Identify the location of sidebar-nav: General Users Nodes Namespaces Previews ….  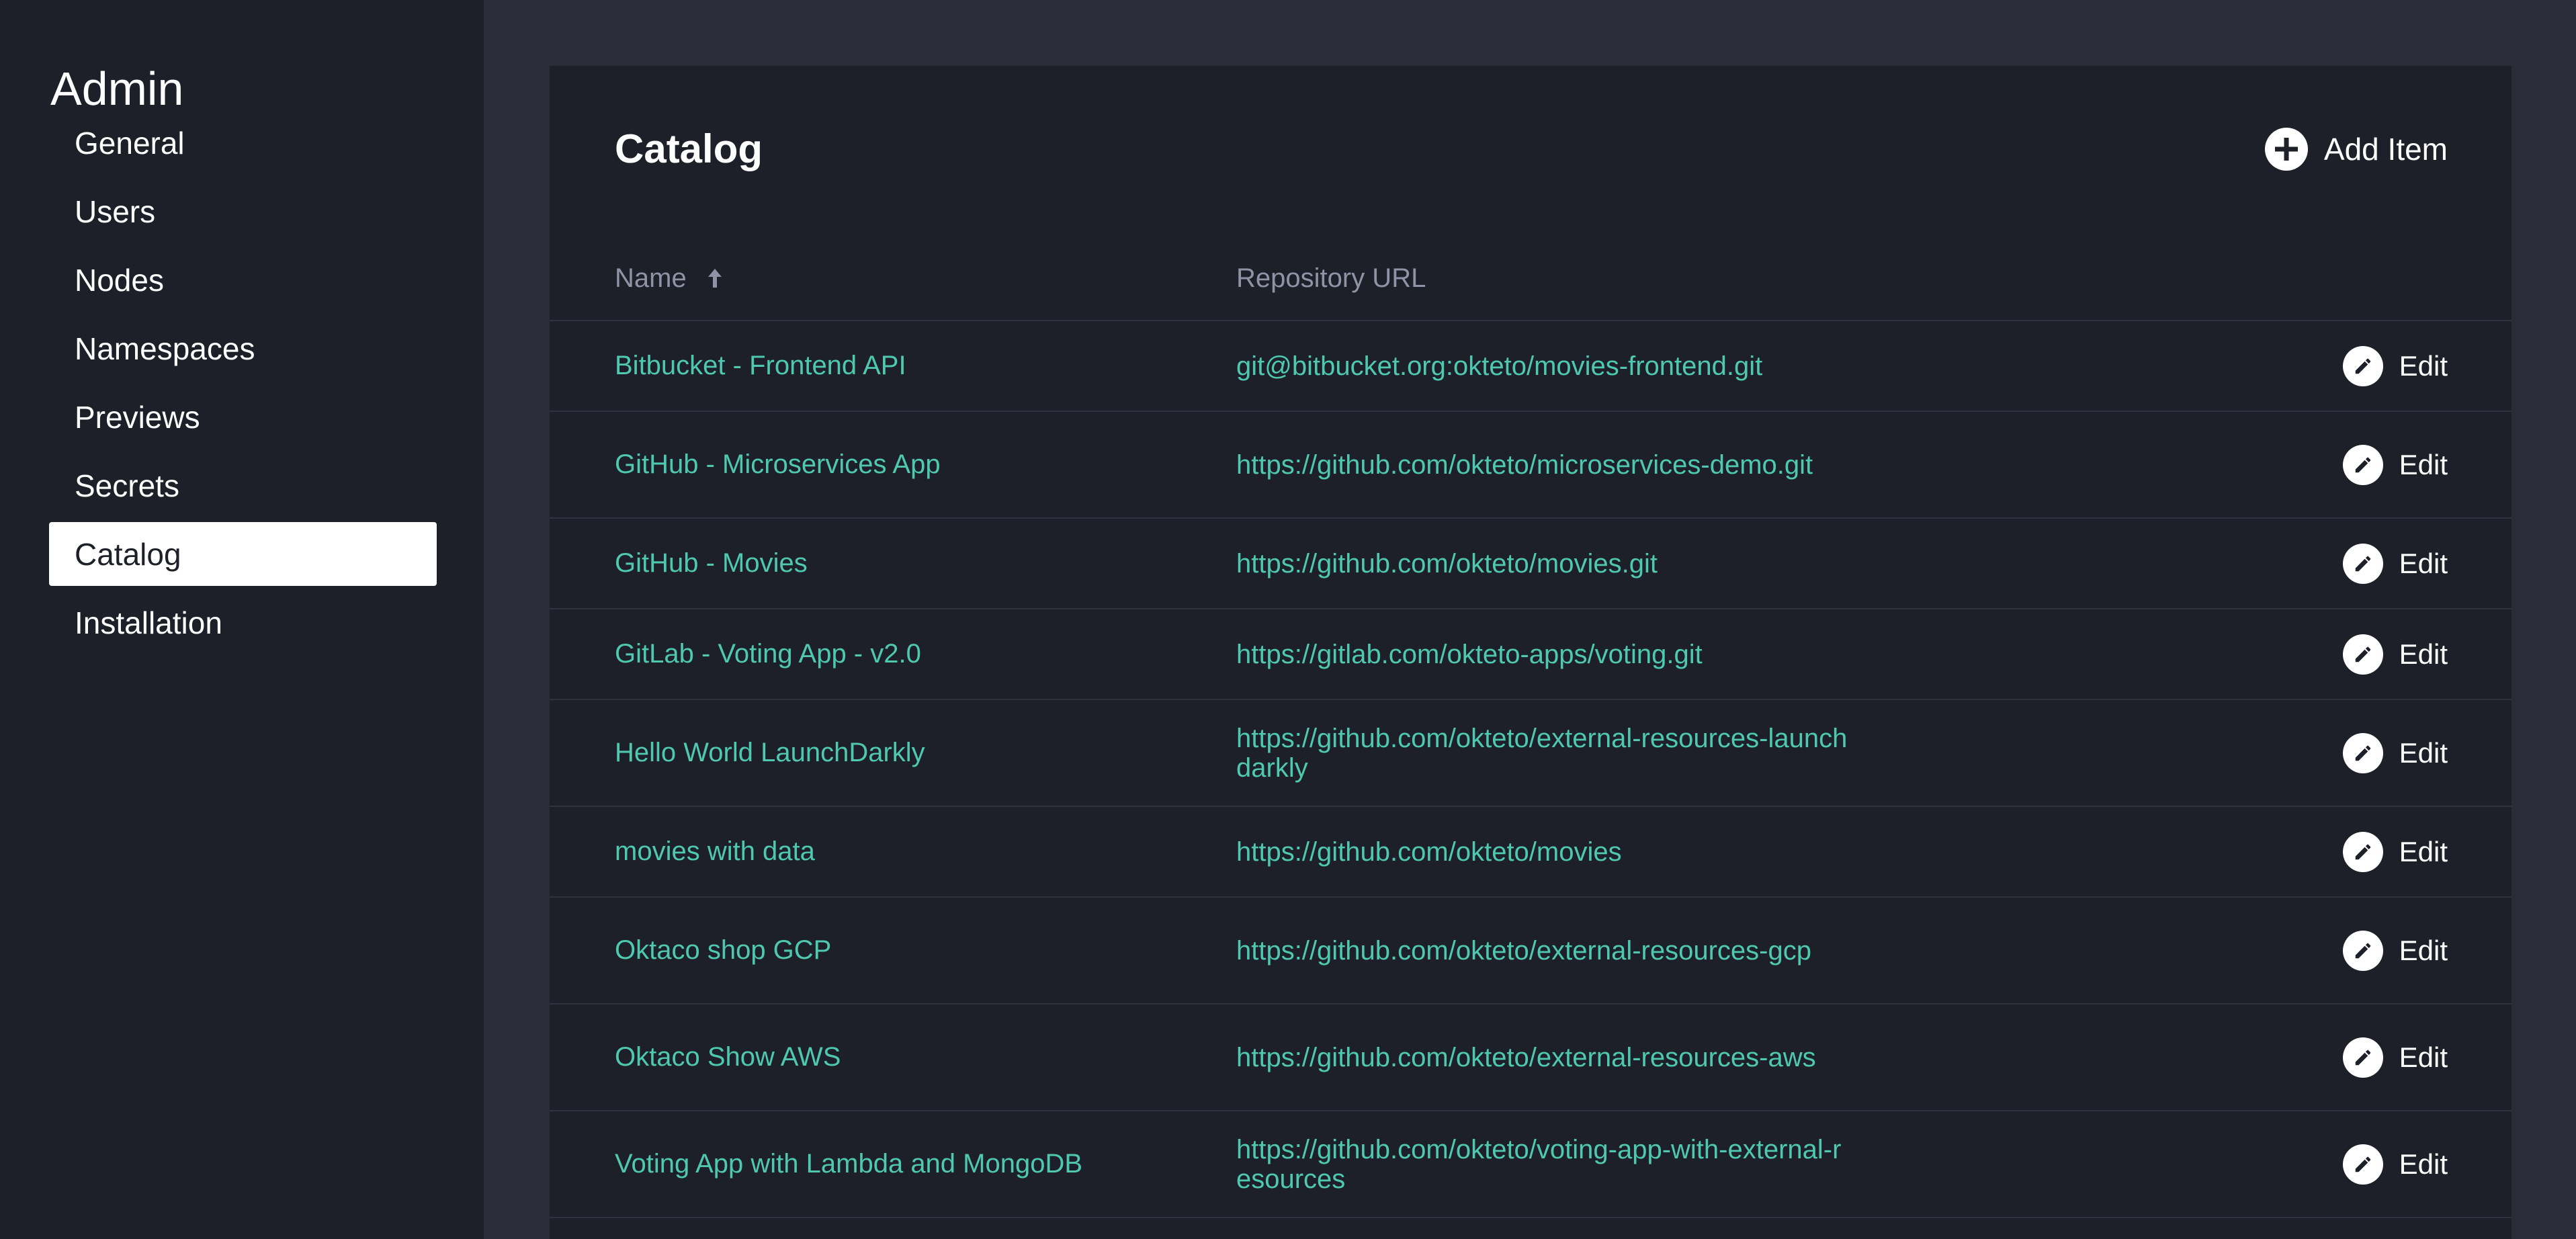
(243, 385).